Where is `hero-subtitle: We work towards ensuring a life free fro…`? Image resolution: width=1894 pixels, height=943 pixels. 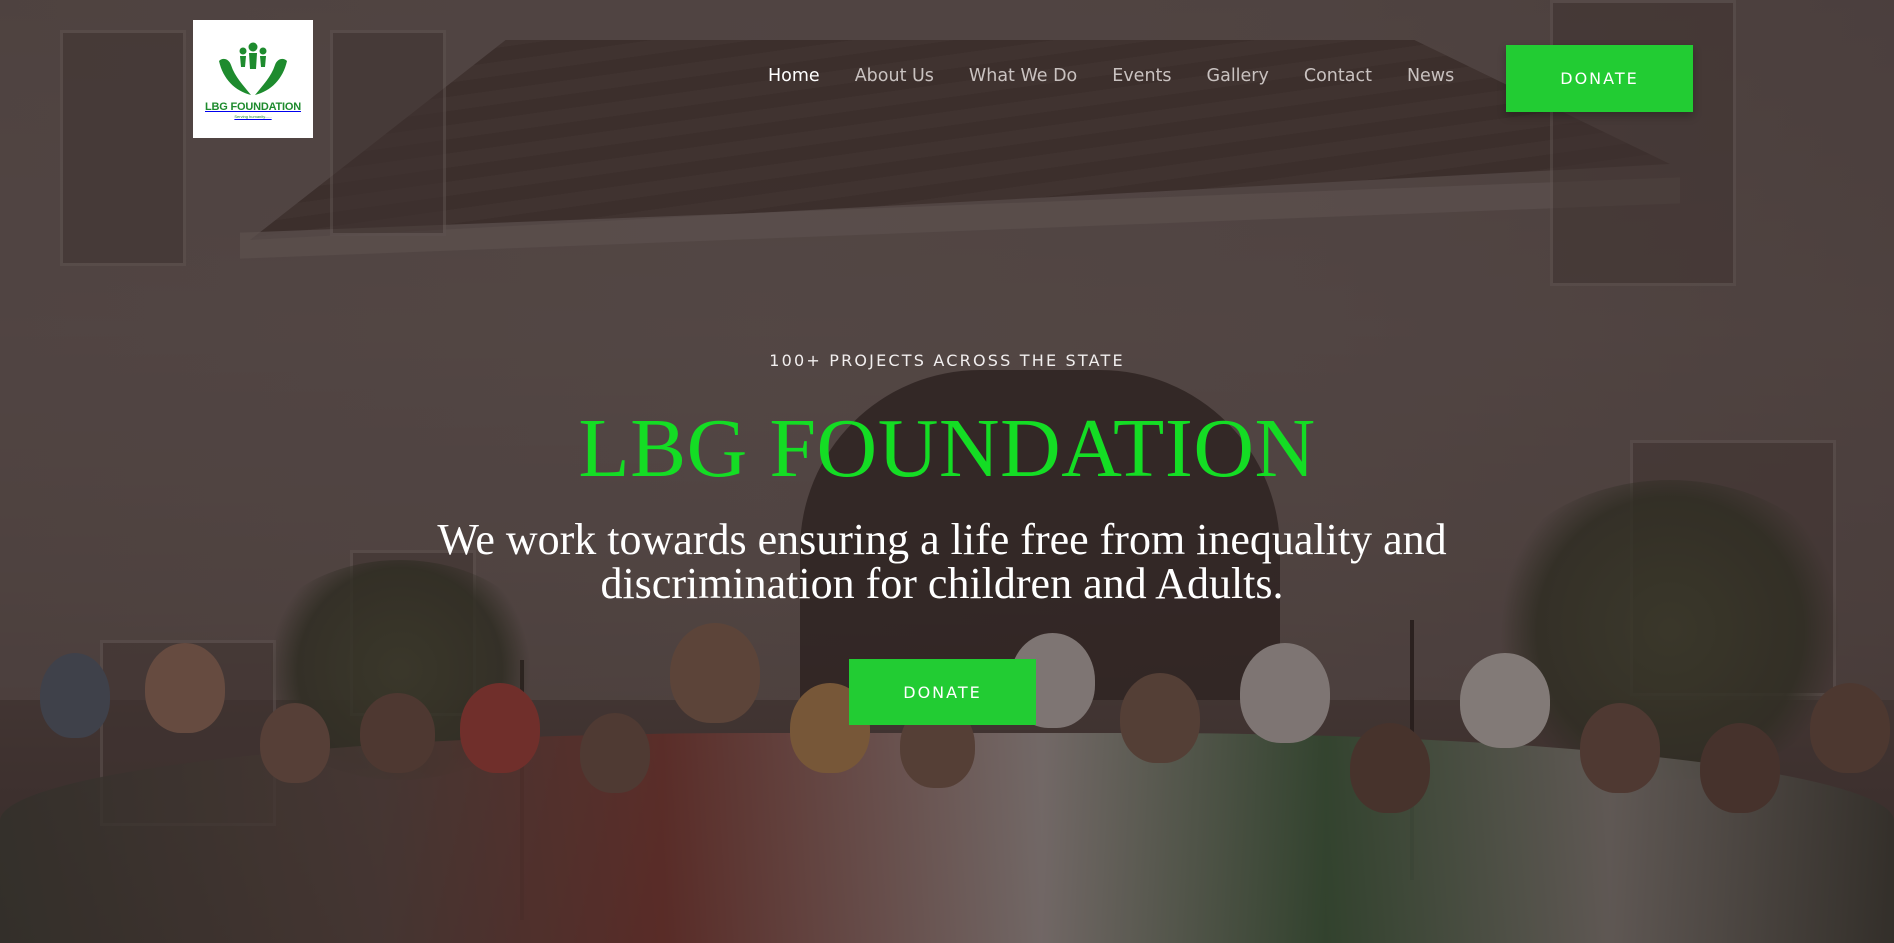 hero-subtitle: We work towards ensuring a life free fro… is located at coordinates (942, 561).